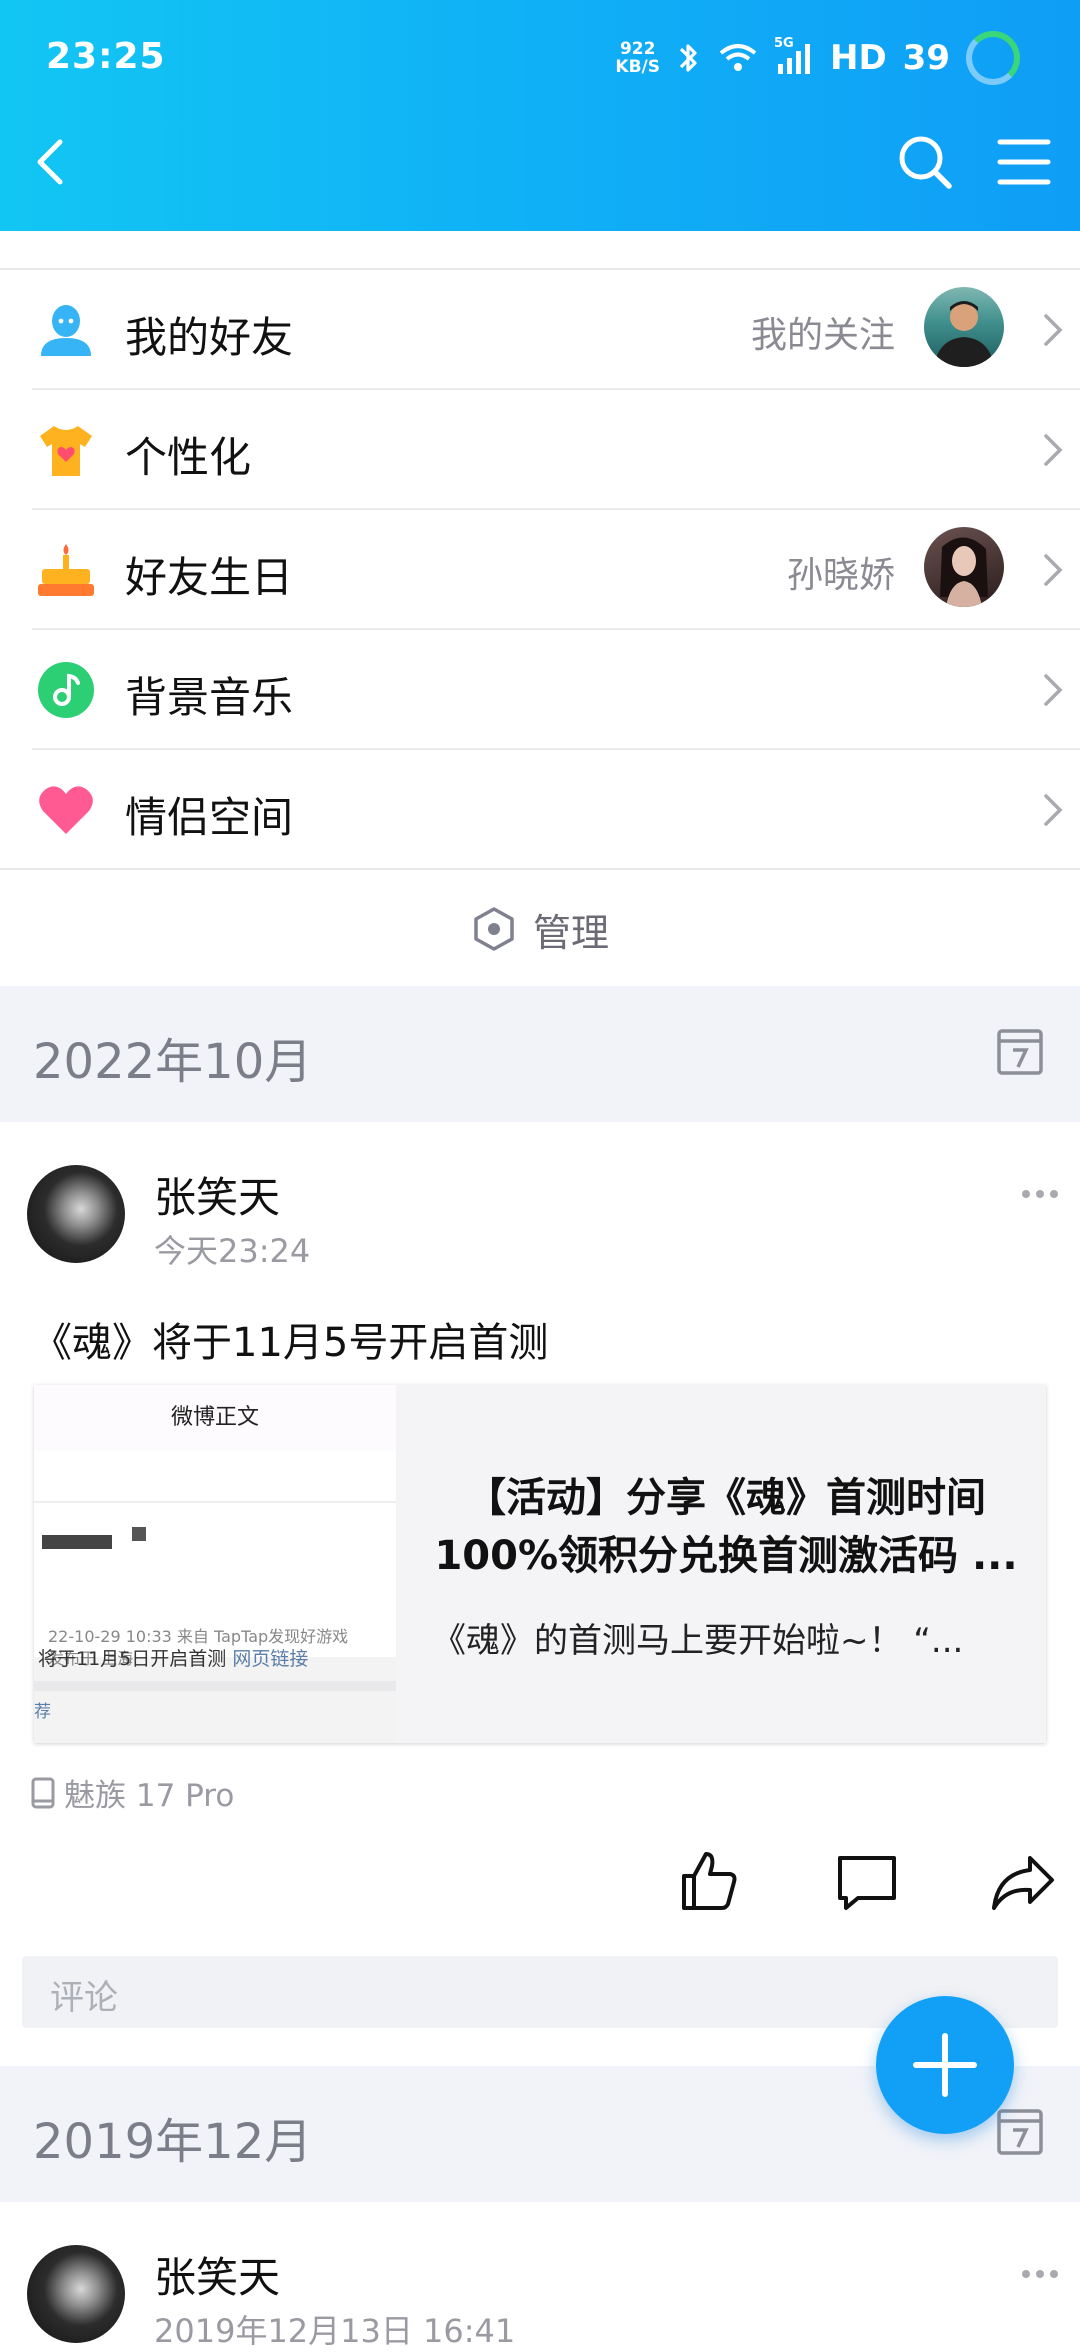  I want to click on add-post-button, so click(945, 2065).